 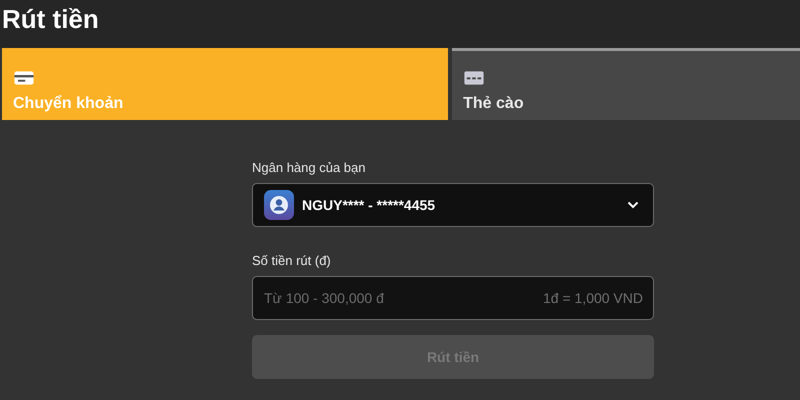 What do you see at coordinates (292, 260) in the screenshot?
I see `field-label: Số tiền rút (đ)` at bounding box center [292, 260].